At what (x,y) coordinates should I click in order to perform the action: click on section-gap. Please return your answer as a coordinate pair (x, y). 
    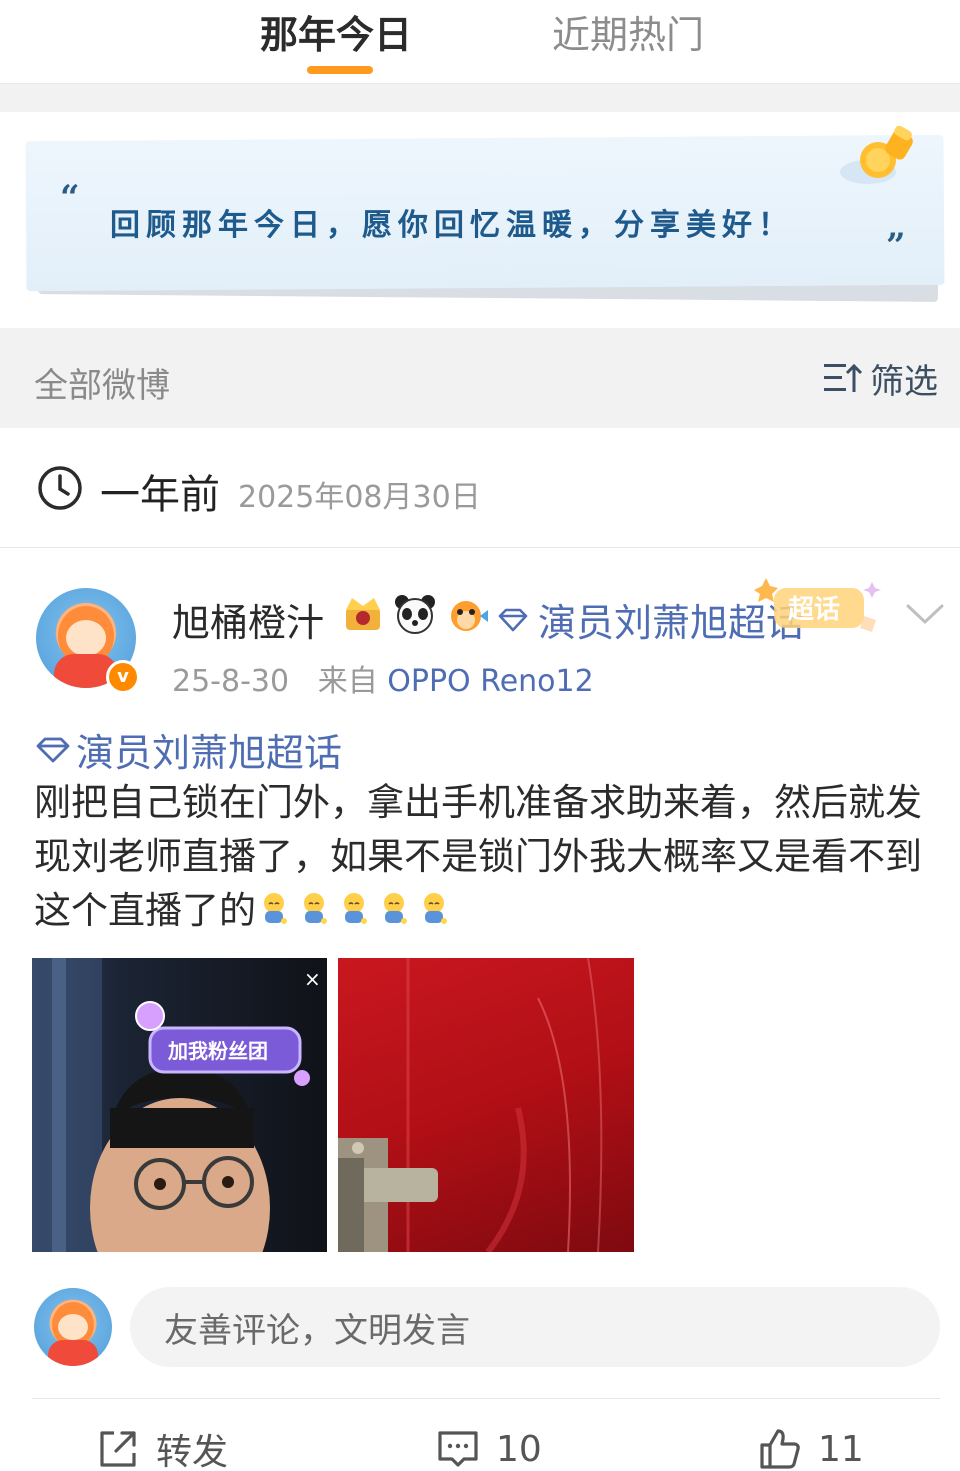
    Looking at the image, I should click on (480, 98).